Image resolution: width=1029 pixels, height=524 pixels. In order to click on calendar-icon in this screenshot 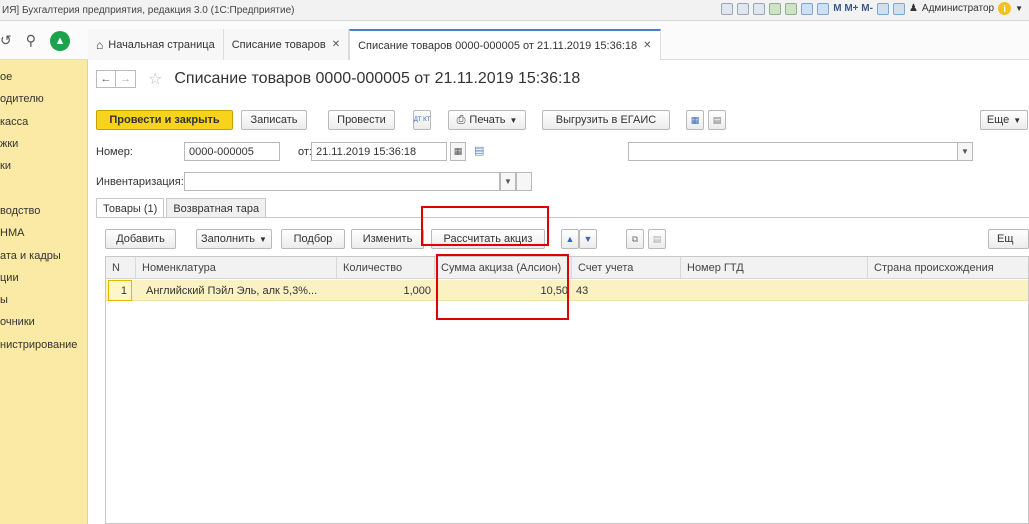, I will do `click(823, 8)`.